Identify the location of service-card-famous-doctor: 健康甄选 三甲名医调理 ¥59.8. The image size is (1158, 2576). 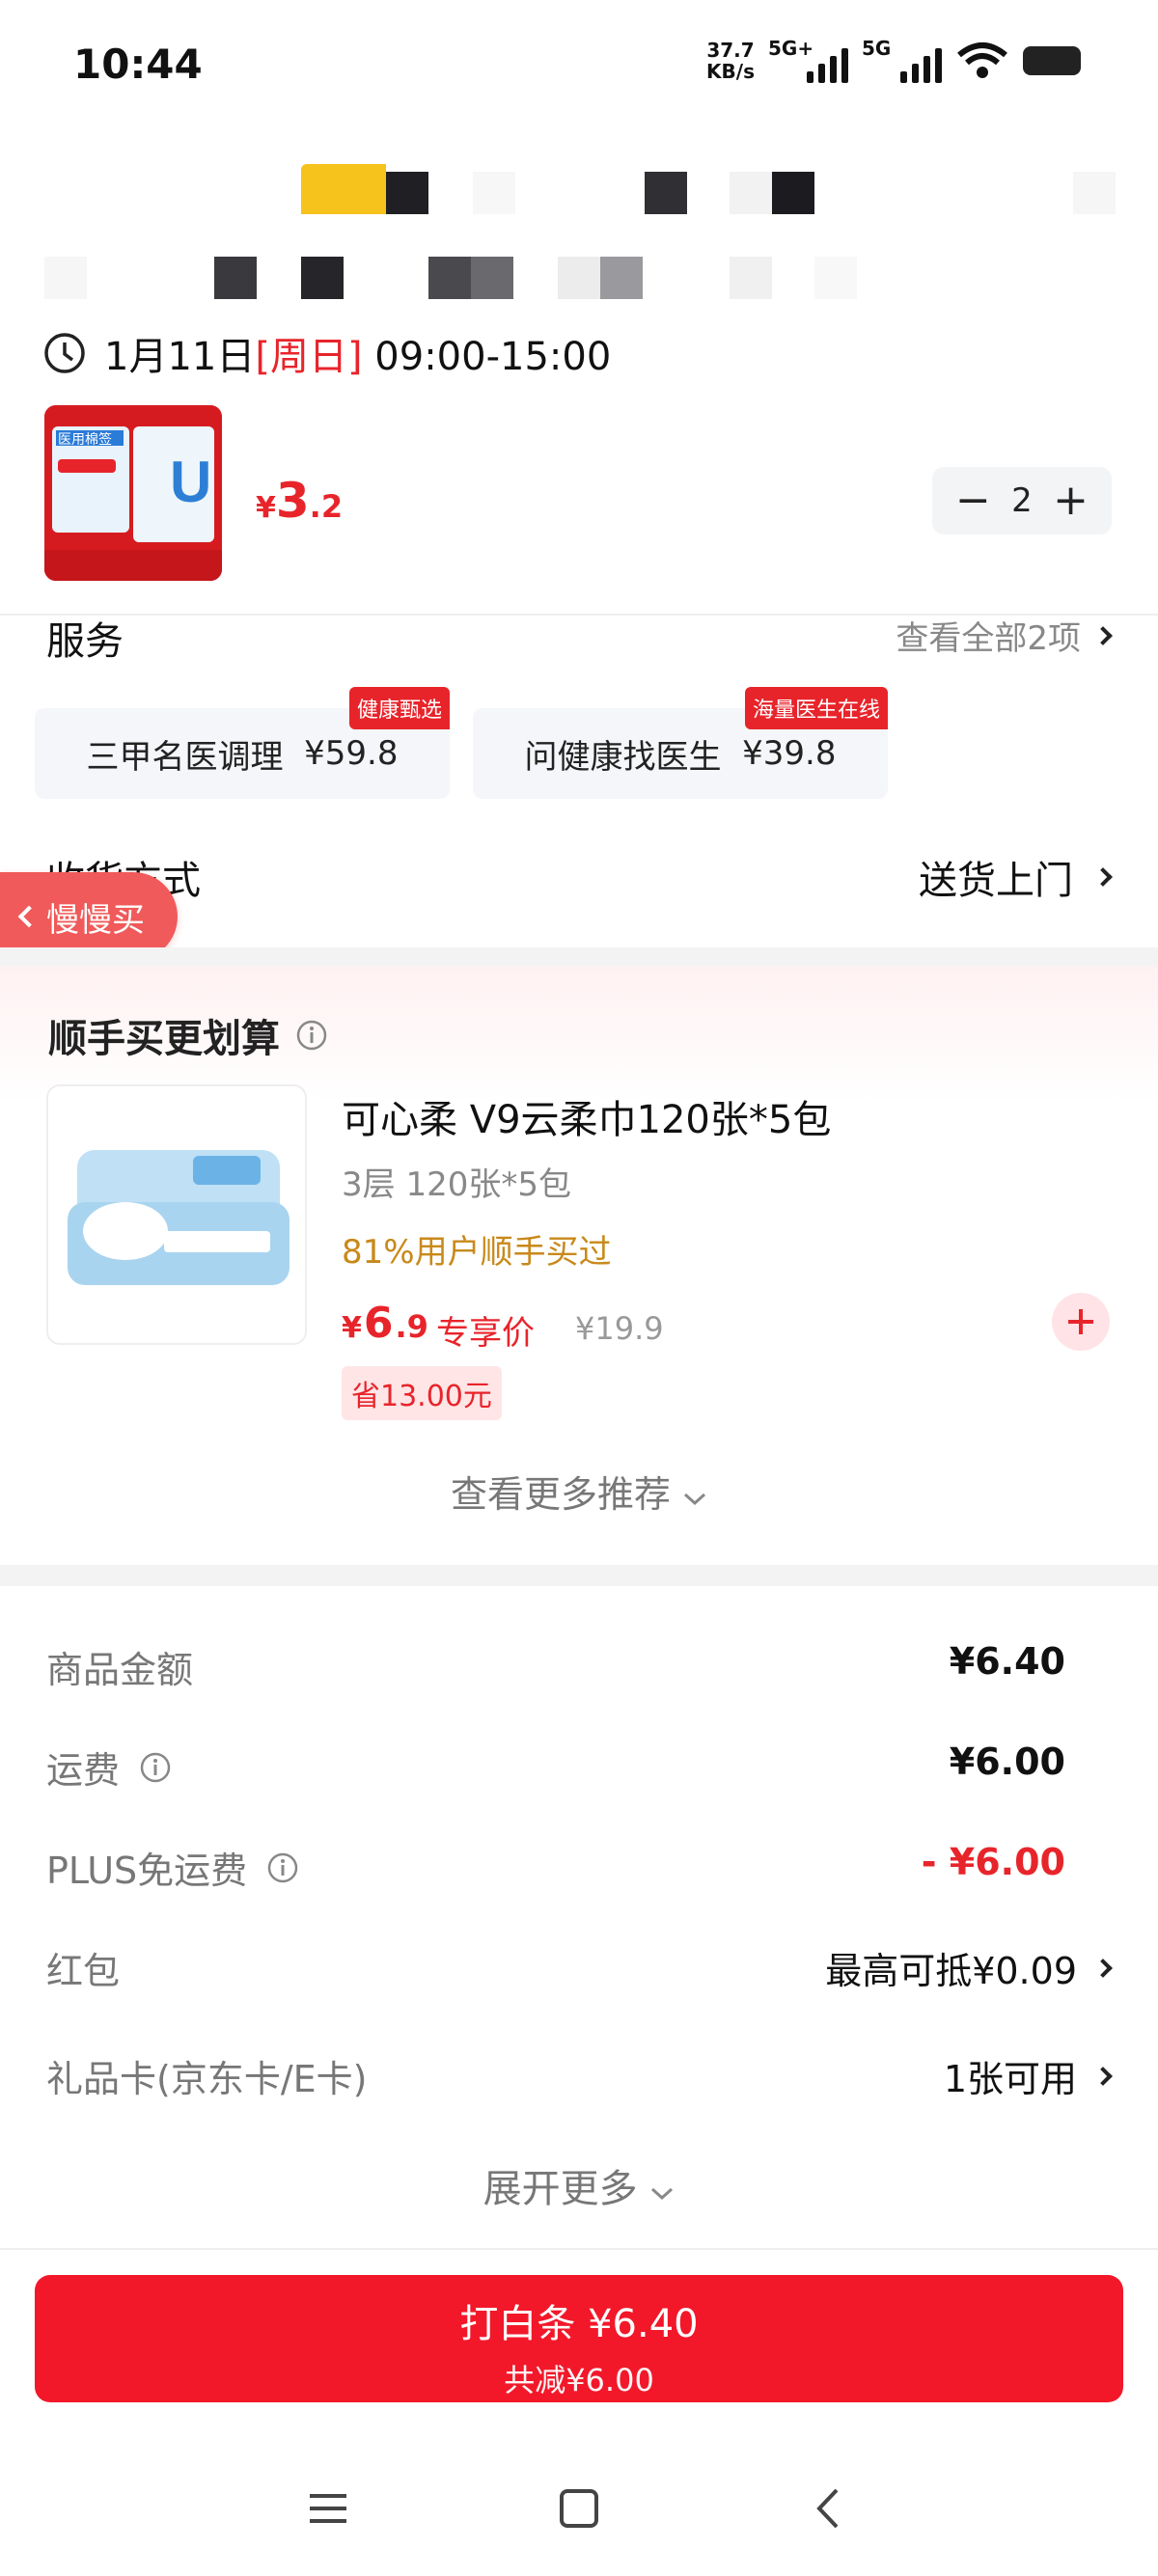
(242, 743).